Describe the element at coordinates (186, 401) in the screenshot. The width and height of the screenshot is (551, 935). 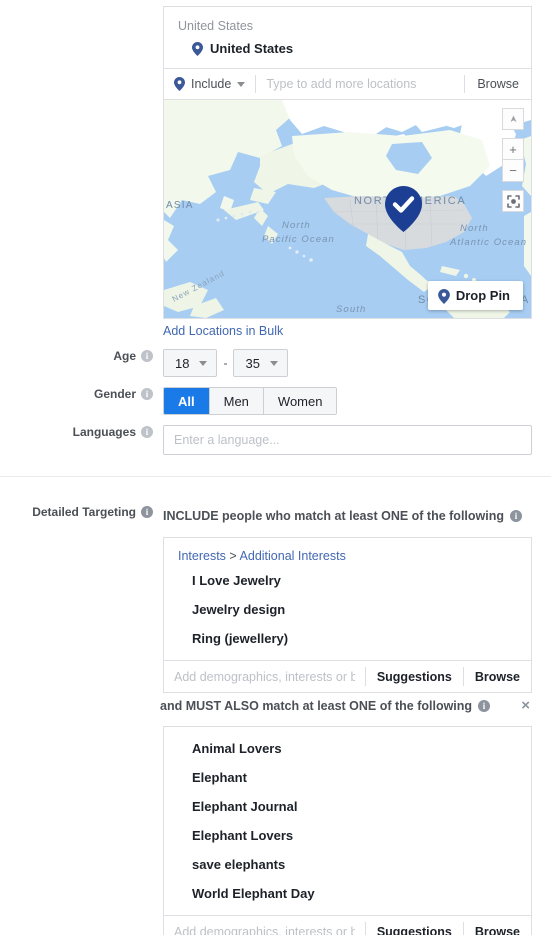
I see `gender-option-all: All` at that location.